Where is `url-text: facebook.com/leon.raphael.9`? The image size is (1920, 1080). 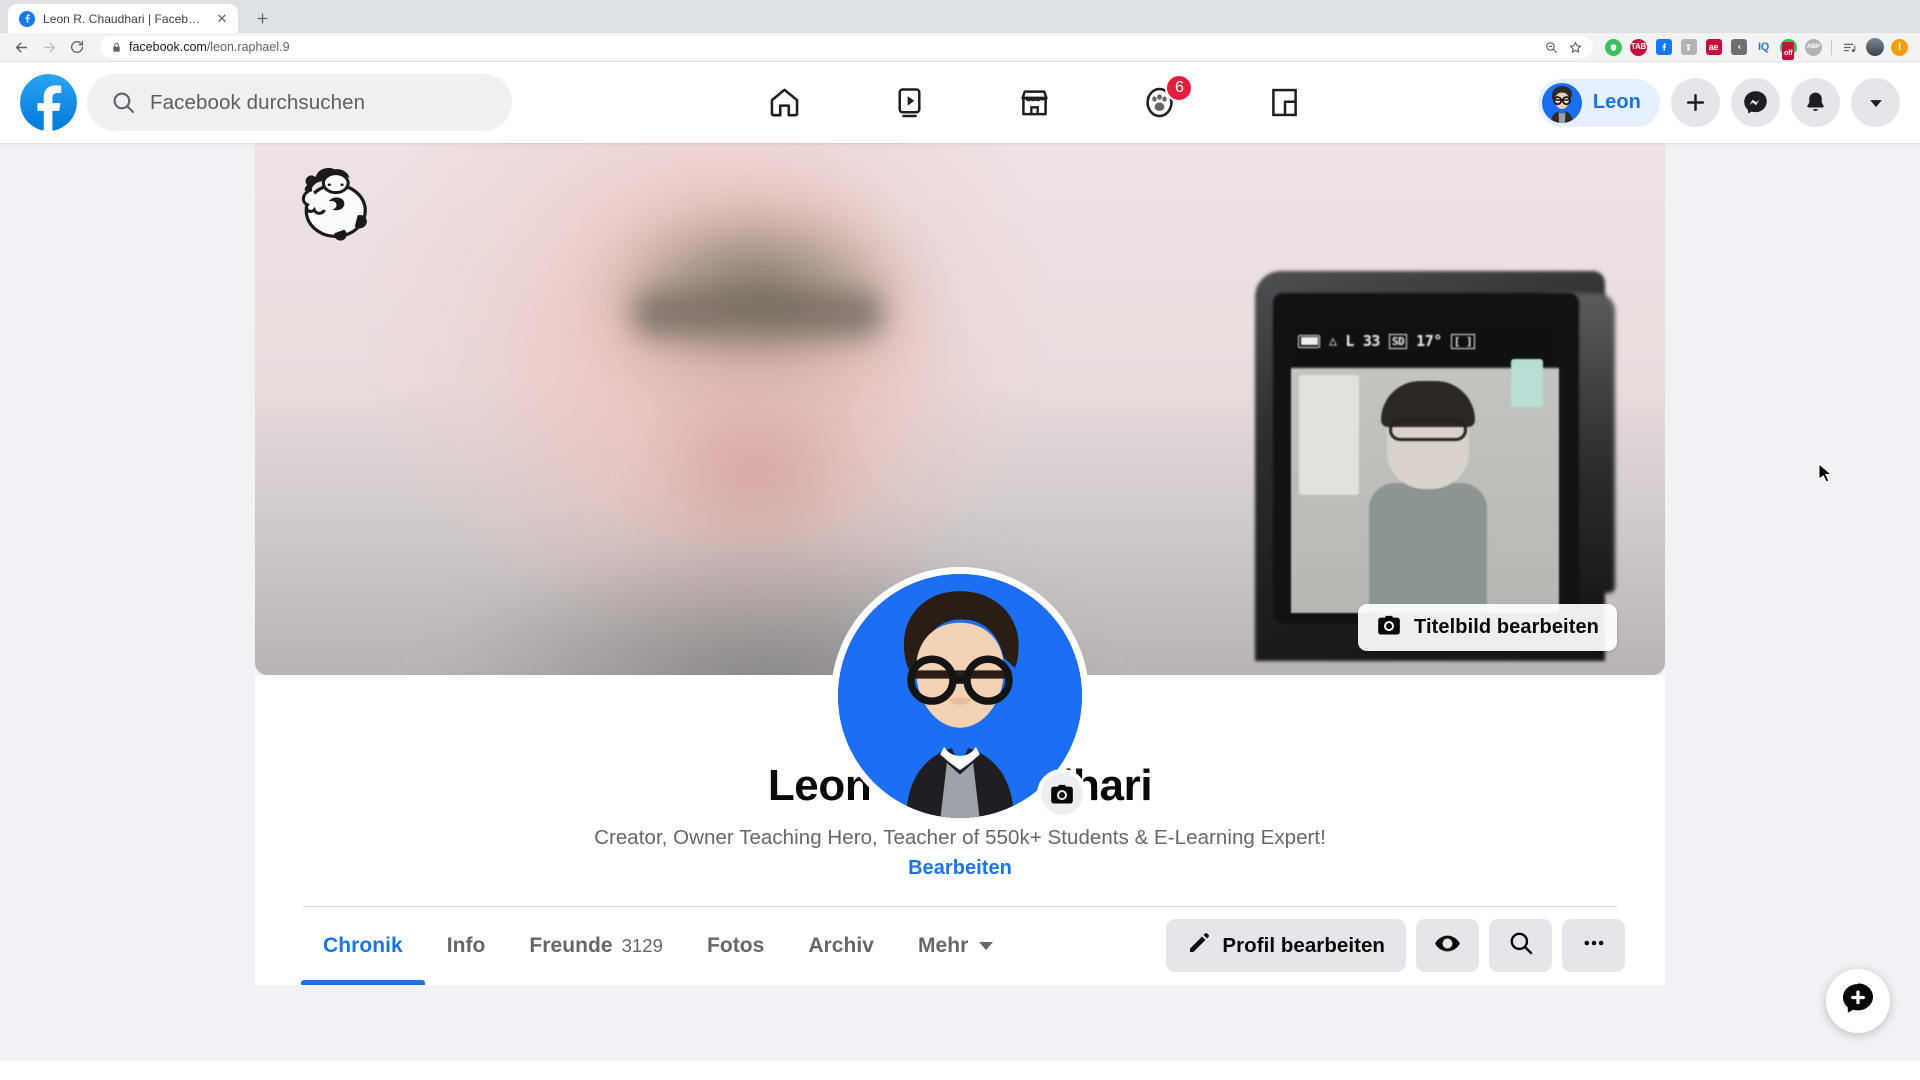 url-text: facebook.com/leon.raphael.9 is located at coordinates (209, 47).